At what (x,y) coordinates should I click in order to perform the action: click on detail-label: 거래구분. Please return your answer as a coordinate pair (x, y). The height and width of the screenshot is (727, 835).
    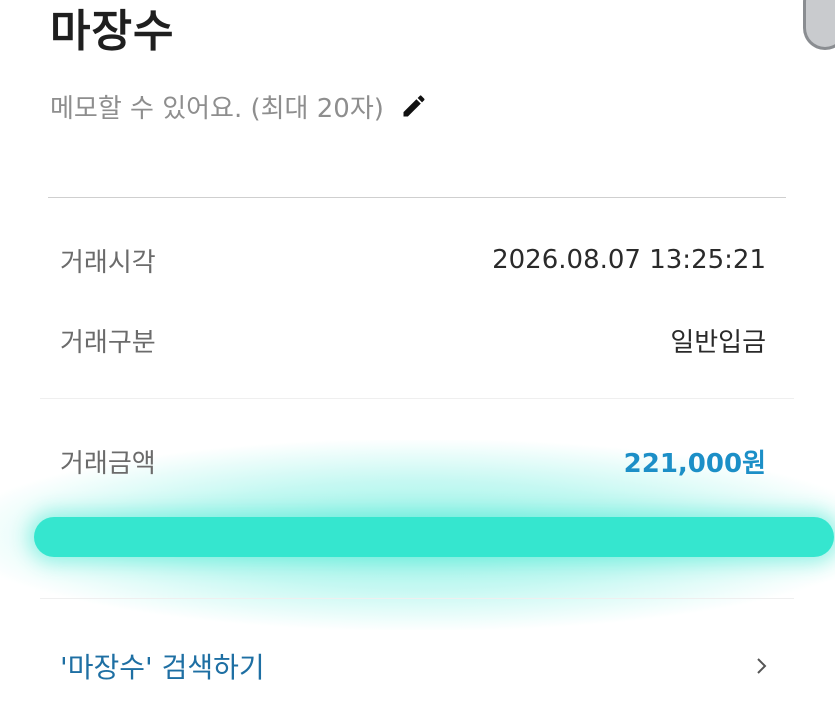
    Looking at the image, I should click on (108, 342).